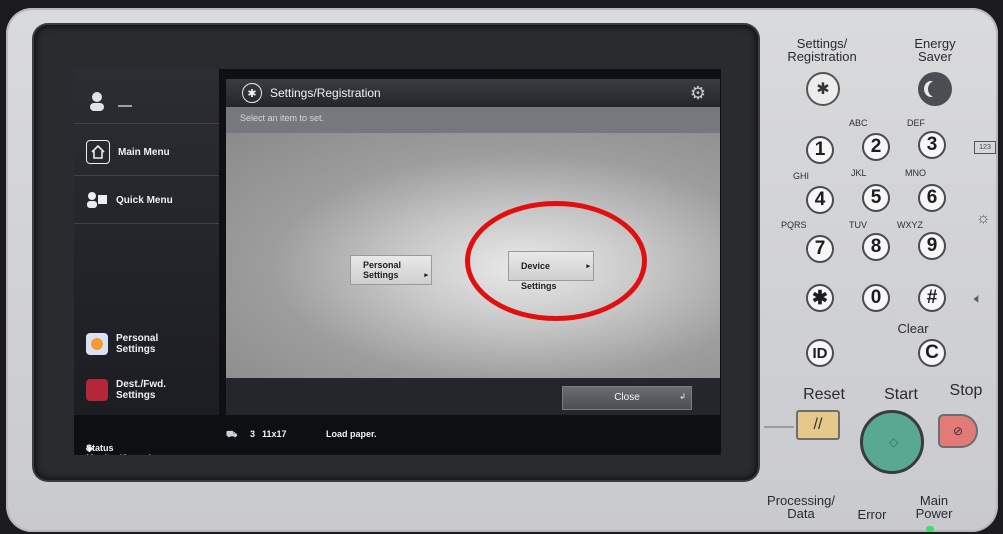  What do you see at coordinates (935, 56) in the screenshot?
I see `energy-saver-label-line2: Saver` at bounding box center [935, 56].